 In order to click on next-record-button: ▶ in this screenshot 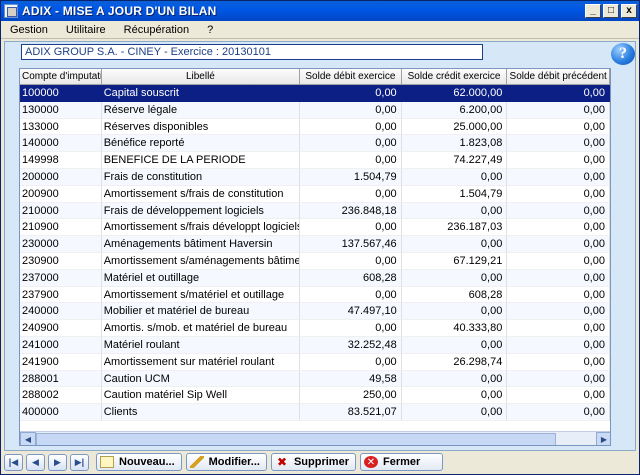, I will do `click(57, 462)`.